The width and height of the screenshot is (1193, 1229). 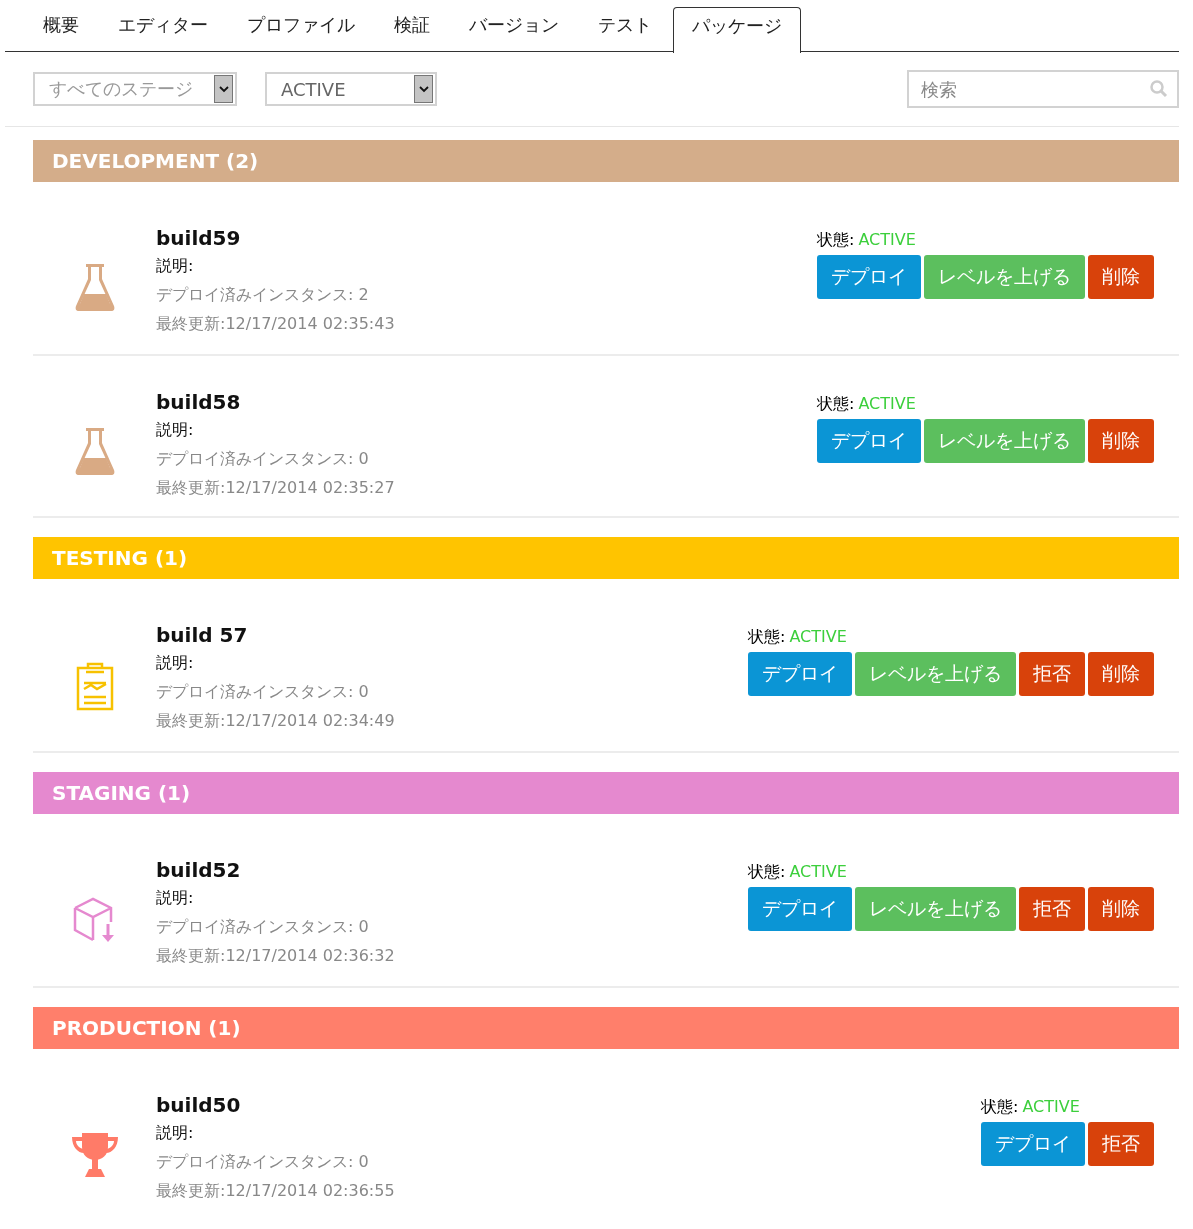 What do you see at coordinates (262, 295) in the screenshot?
I see `instance-count: デプロイ済みインスタンス: 2` at bounding box center [262, 295].